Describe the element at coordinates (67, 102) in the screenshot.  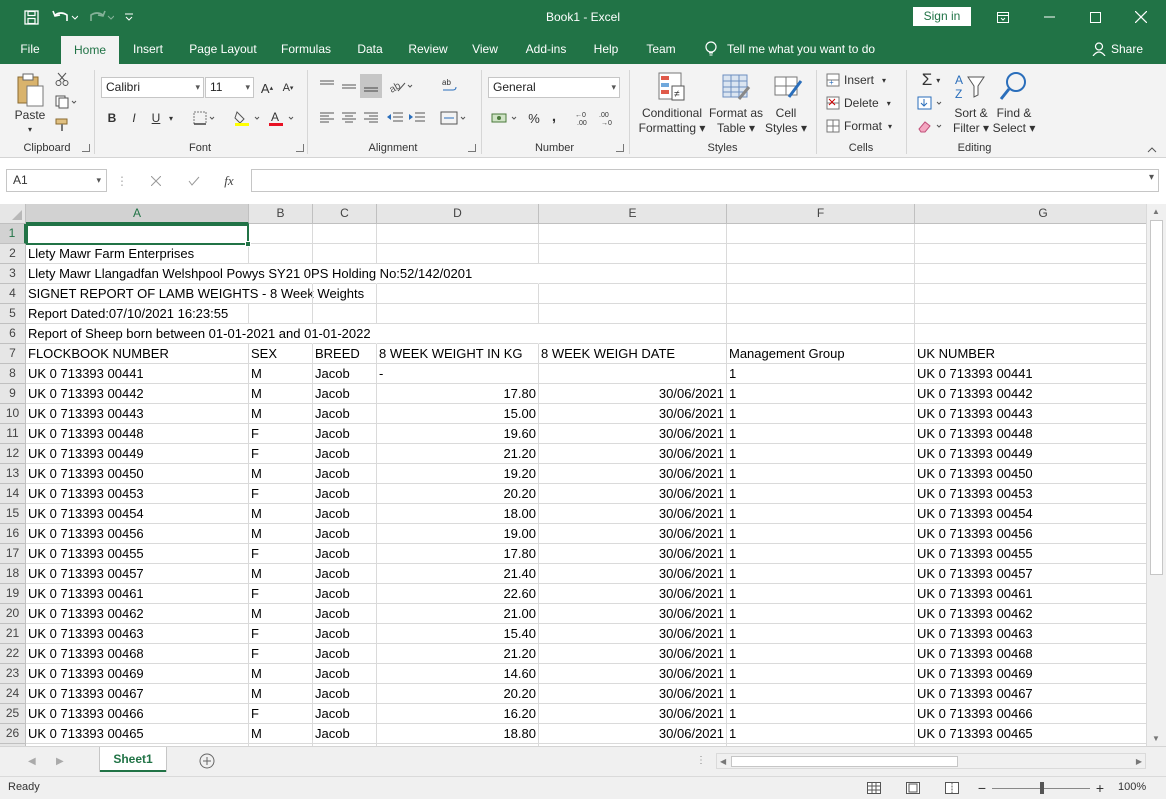
I see `copy-icon` at that location.